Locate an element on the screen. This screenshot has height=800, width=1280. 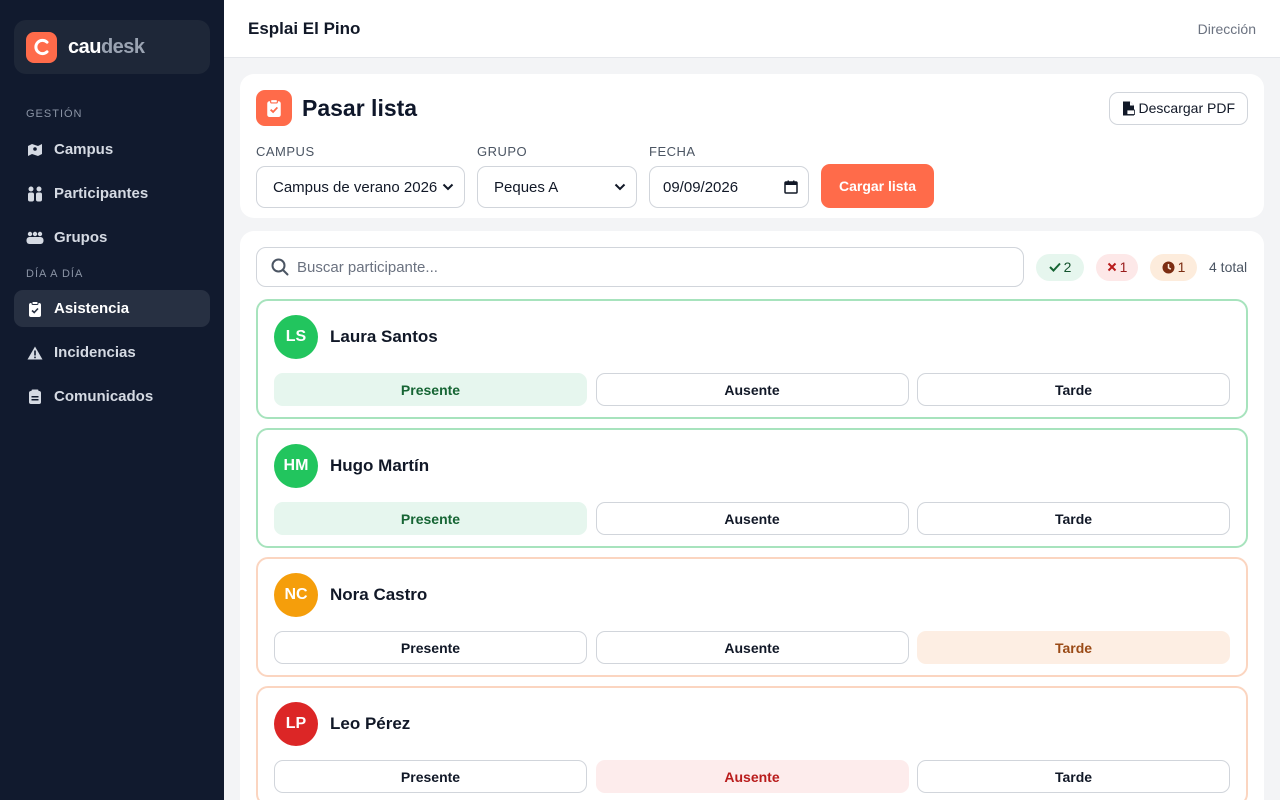
brand-name-part1: cau is located at coordinates (84, 46).